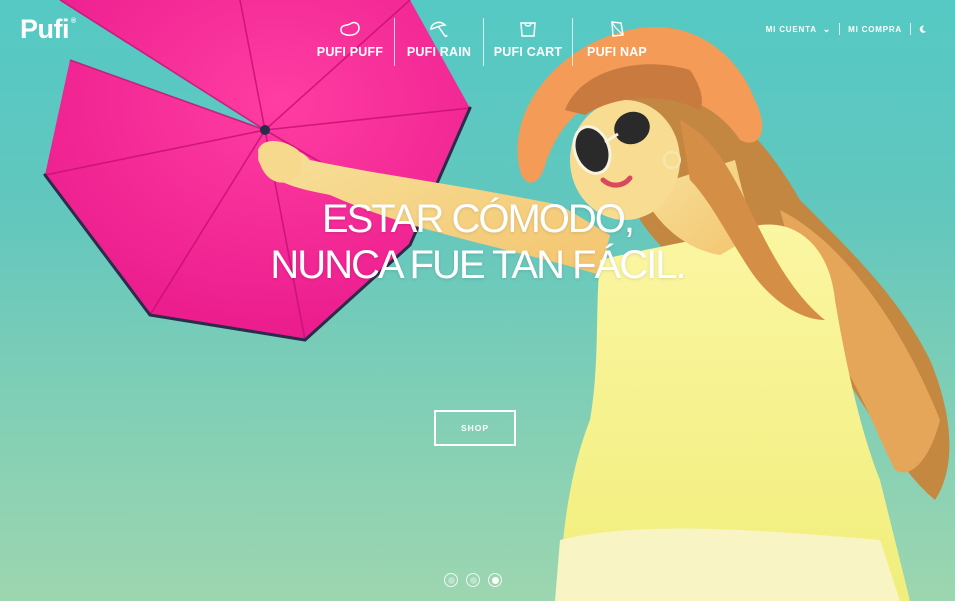 The image size is (955, 601). I want to click on pufi-logo: Pufi ®, so click(48, 29).